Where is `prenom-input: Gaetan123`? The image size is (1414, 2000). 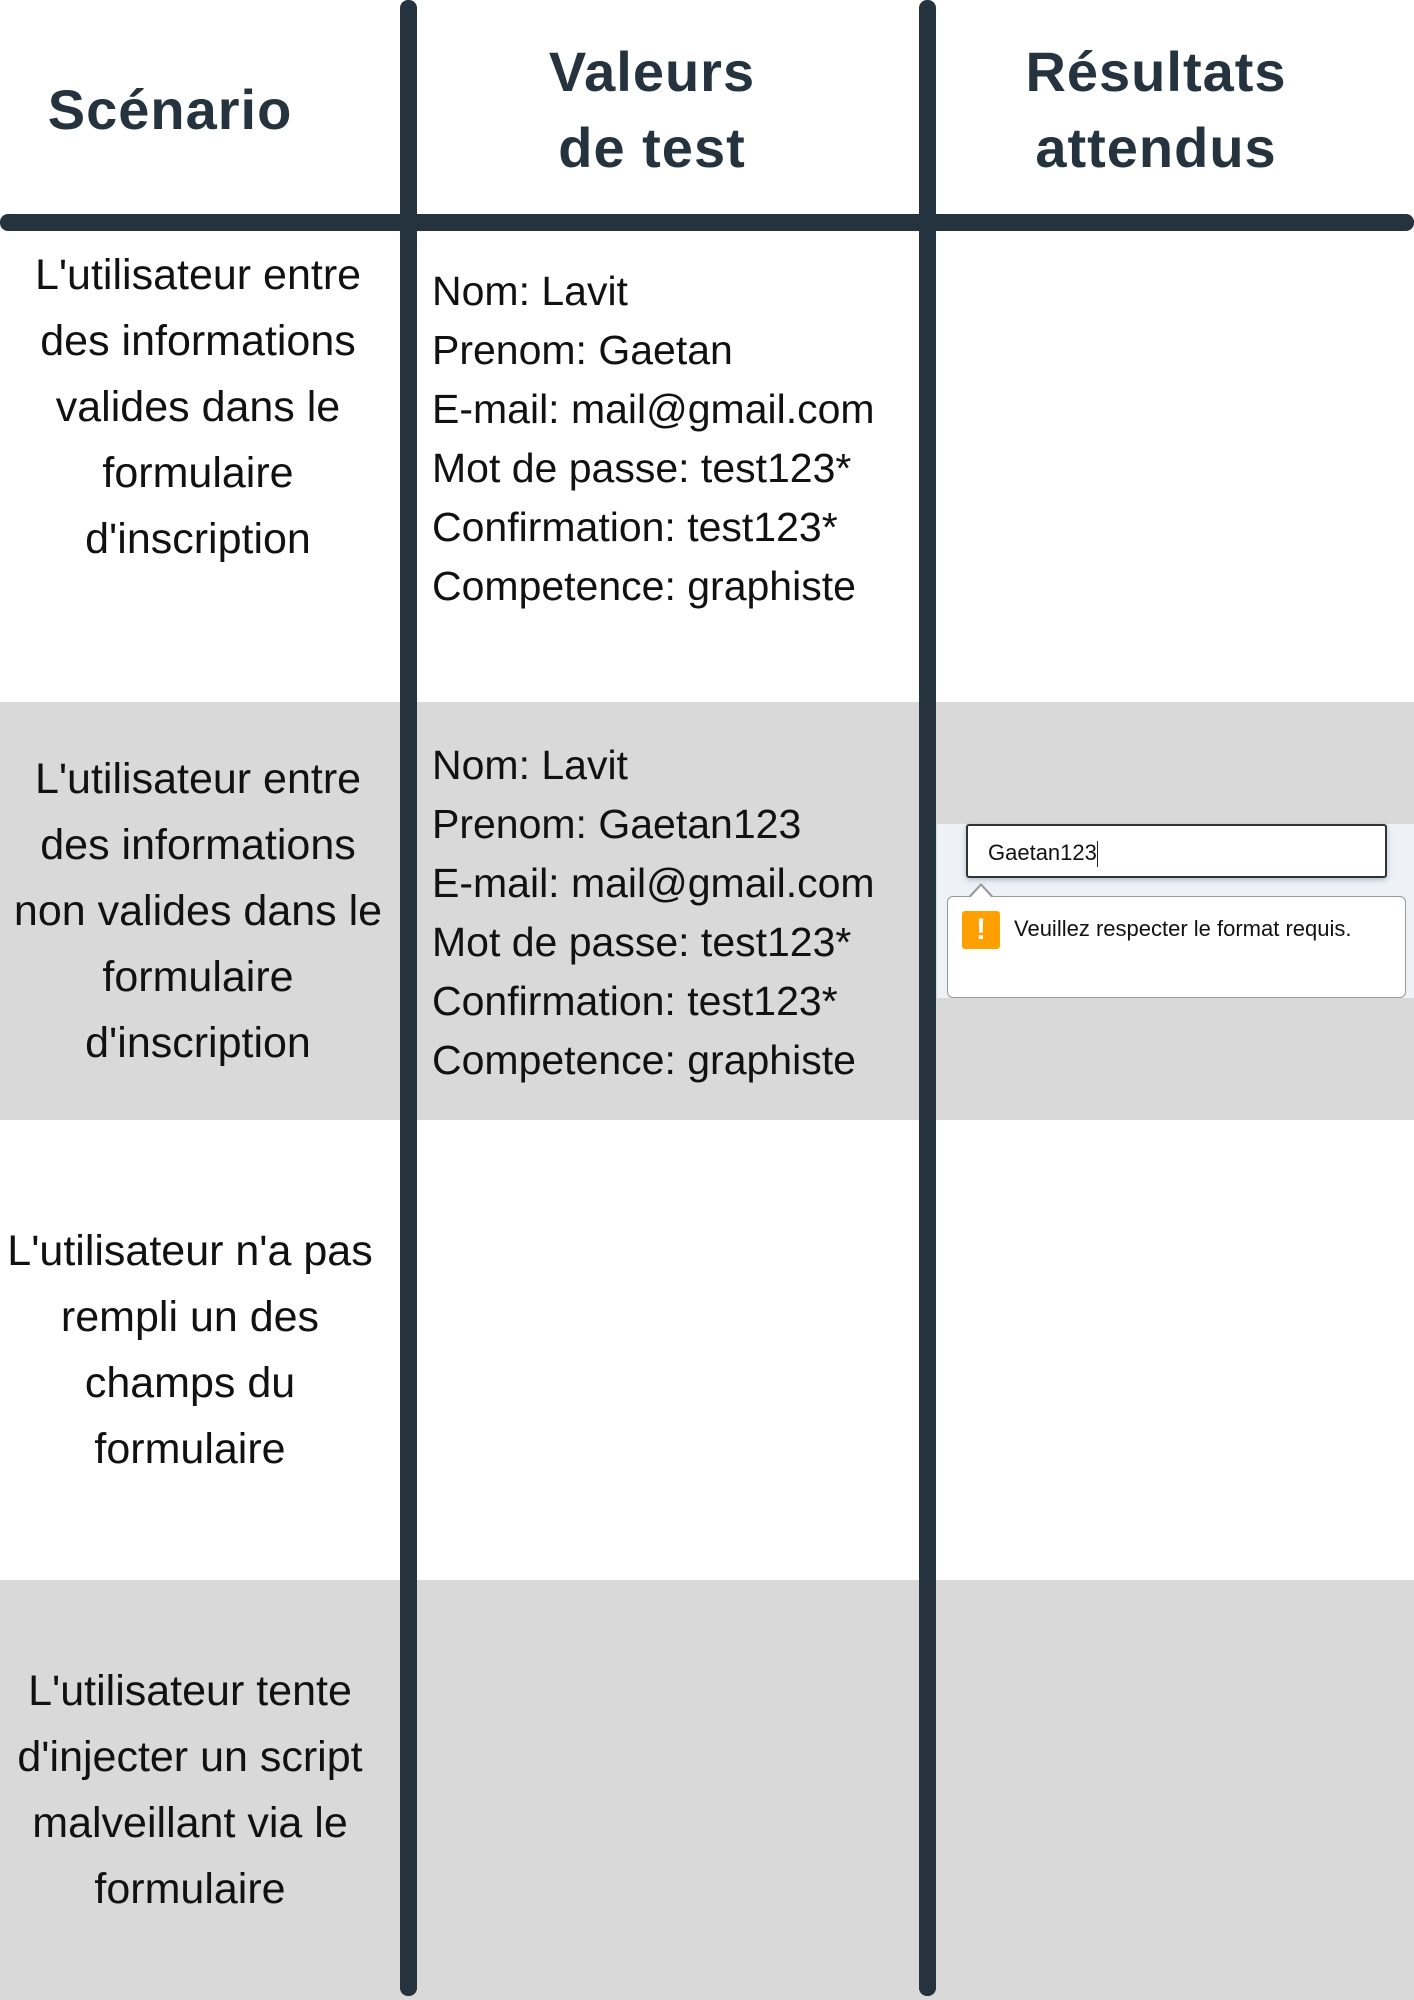 prenom-input: Gaetan123 is located at coordinates (1176, 851).